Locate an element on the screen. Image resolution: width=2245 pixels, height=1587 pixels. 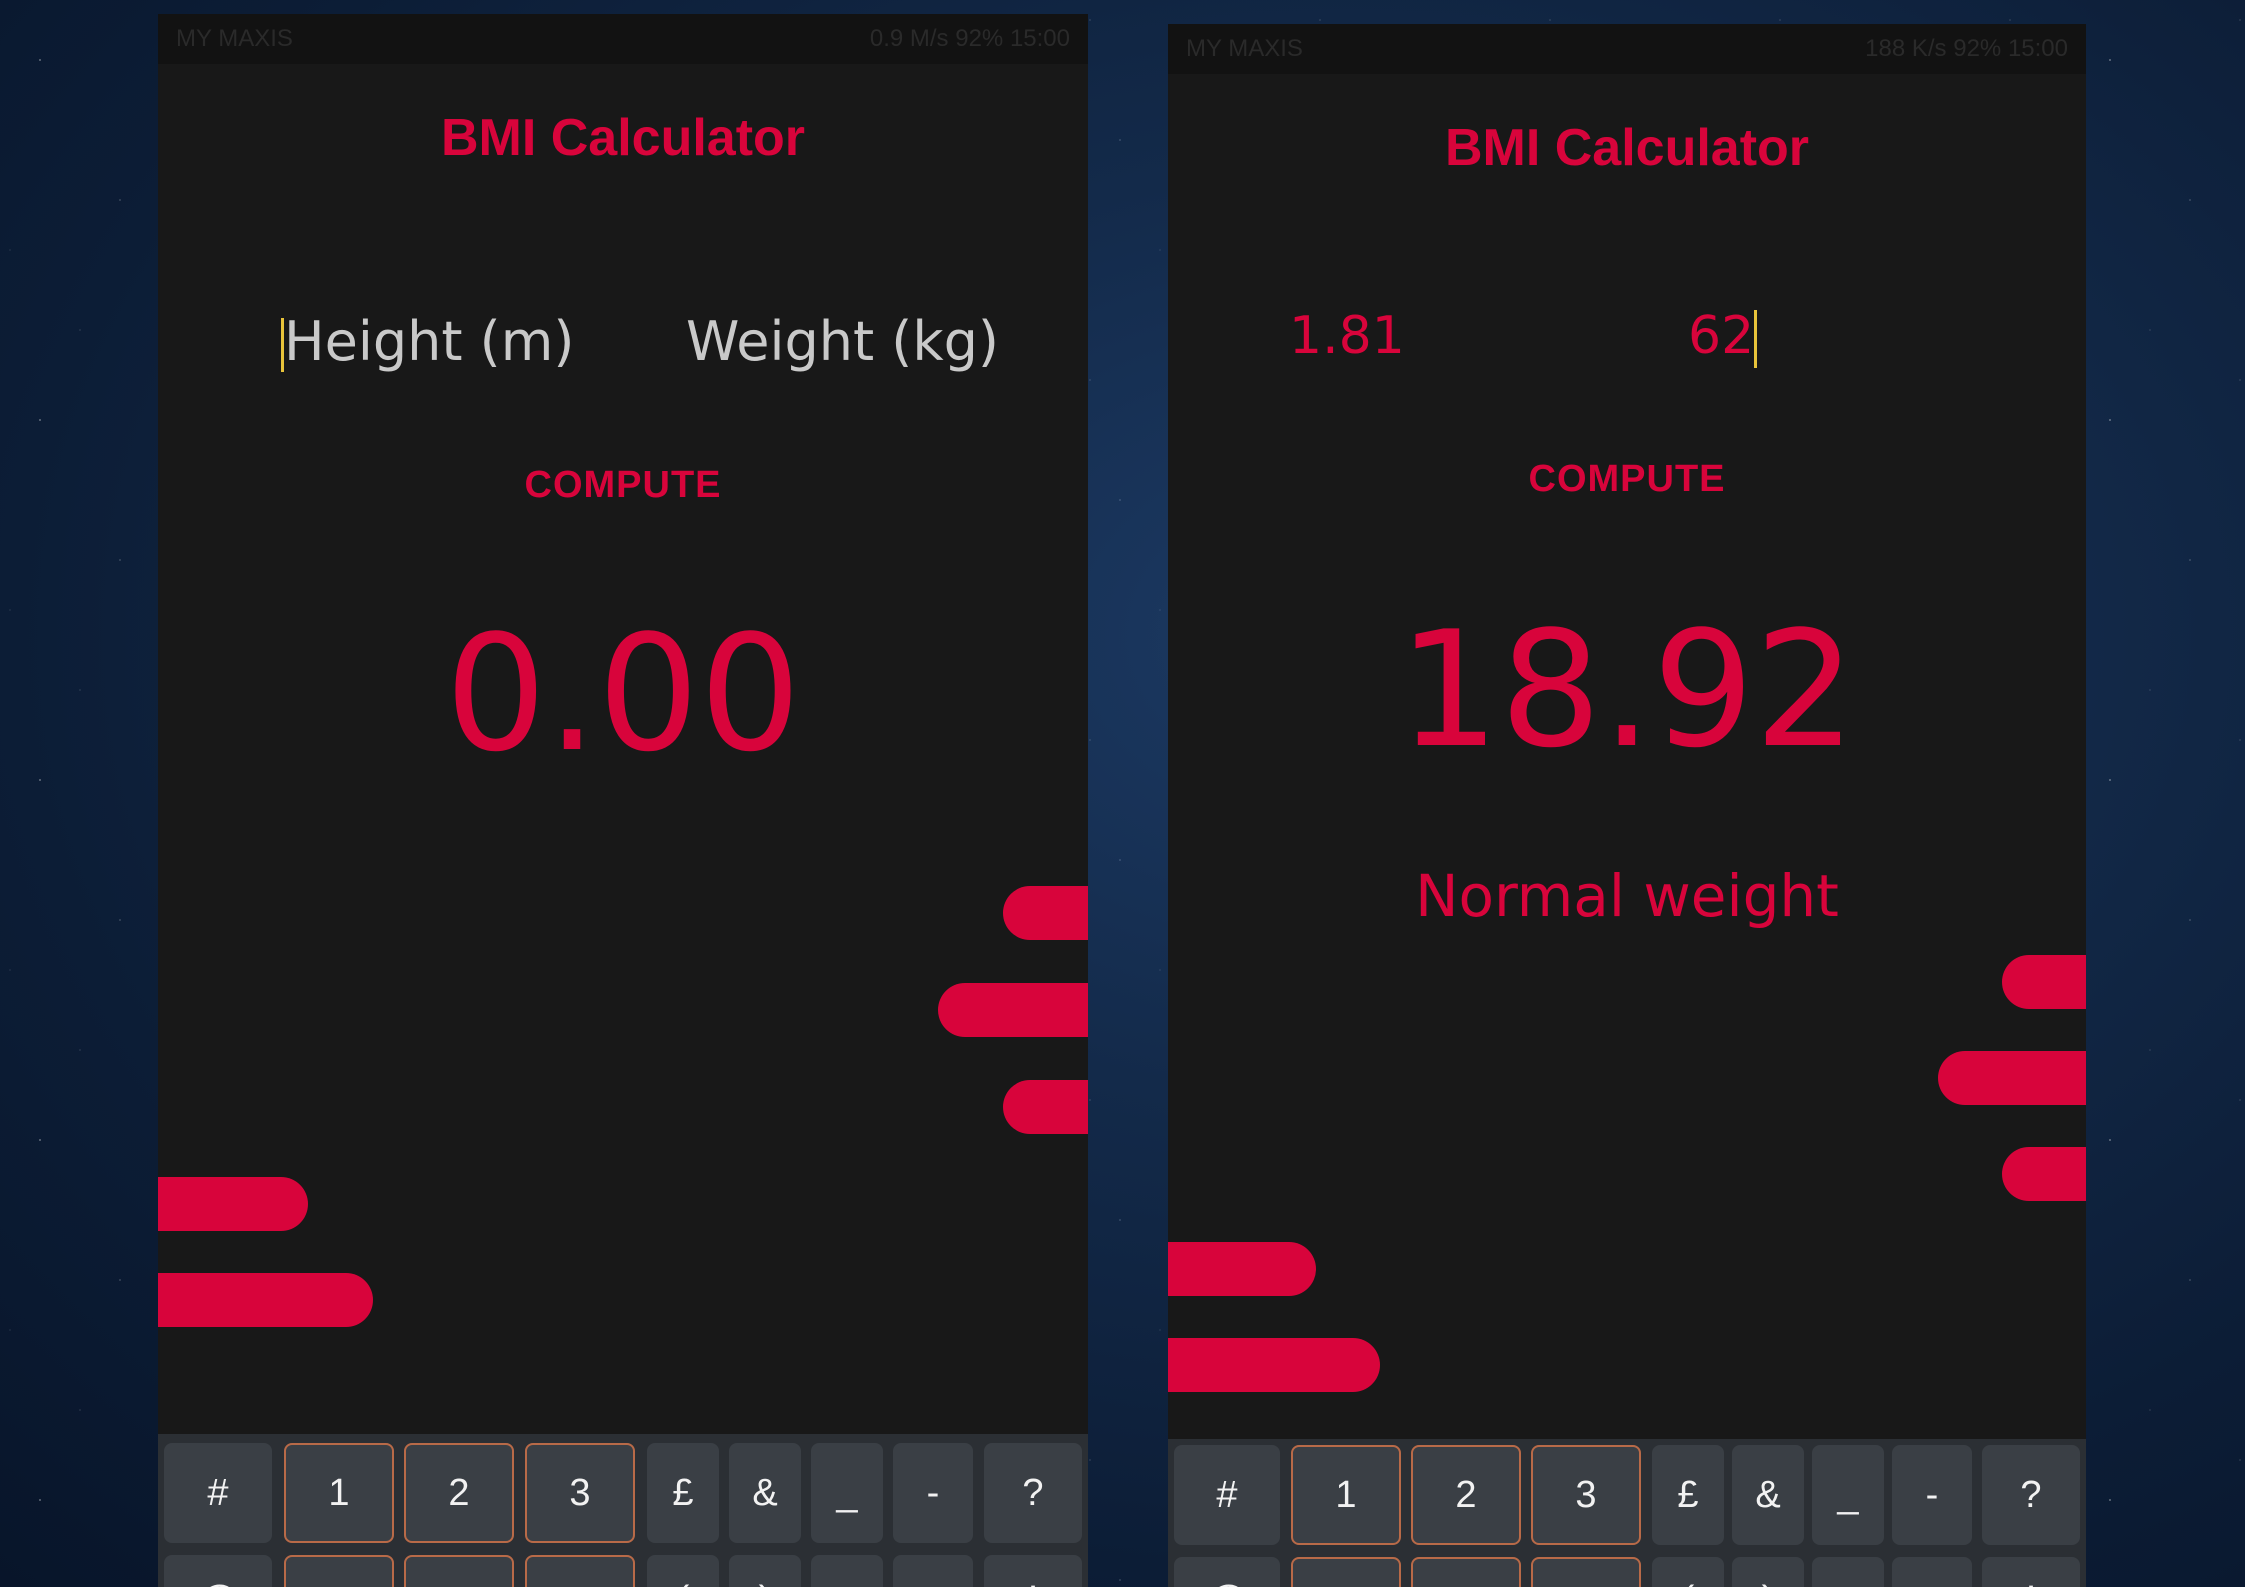
weight-placeholder: Weight (kg) is located at coordinates (842, 341).